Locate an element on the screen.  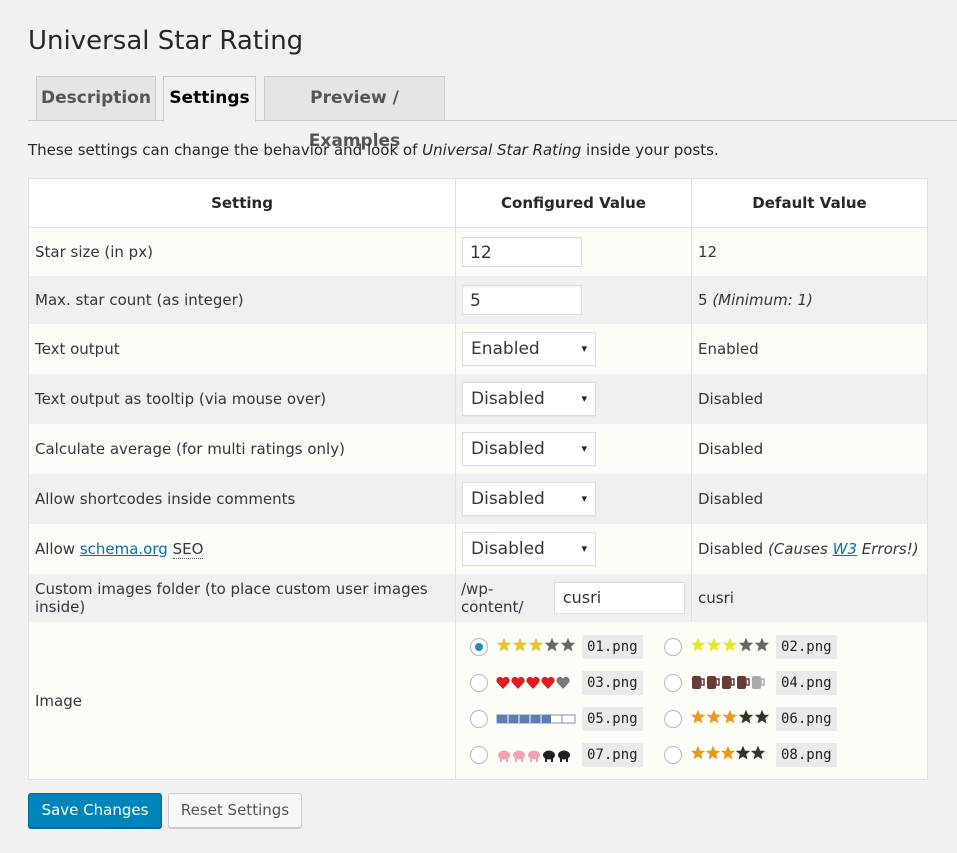
image-option: 02.png is located at coordinates (750, 647).